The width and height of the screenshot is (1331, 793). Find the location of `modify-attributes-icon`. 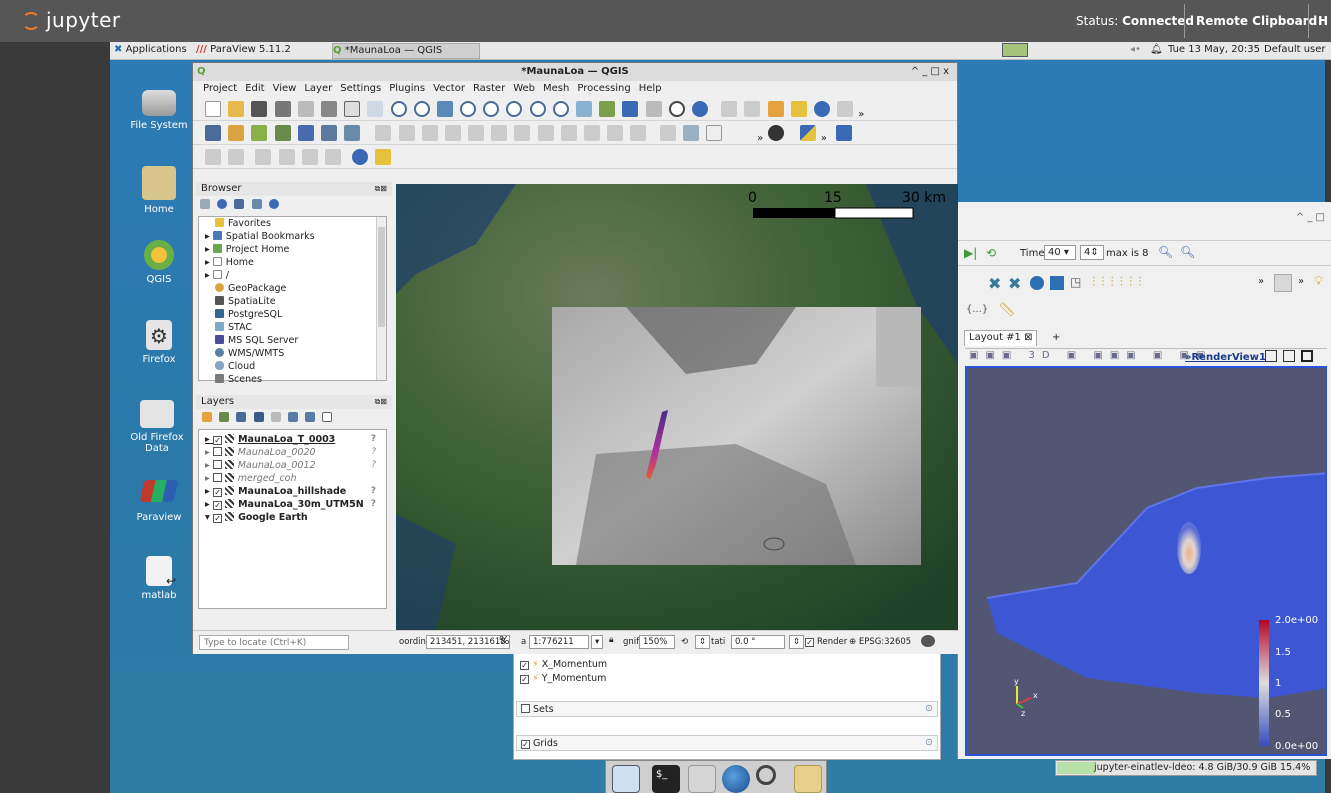

modify-attributes-icon is located at coordinates (499, 133).